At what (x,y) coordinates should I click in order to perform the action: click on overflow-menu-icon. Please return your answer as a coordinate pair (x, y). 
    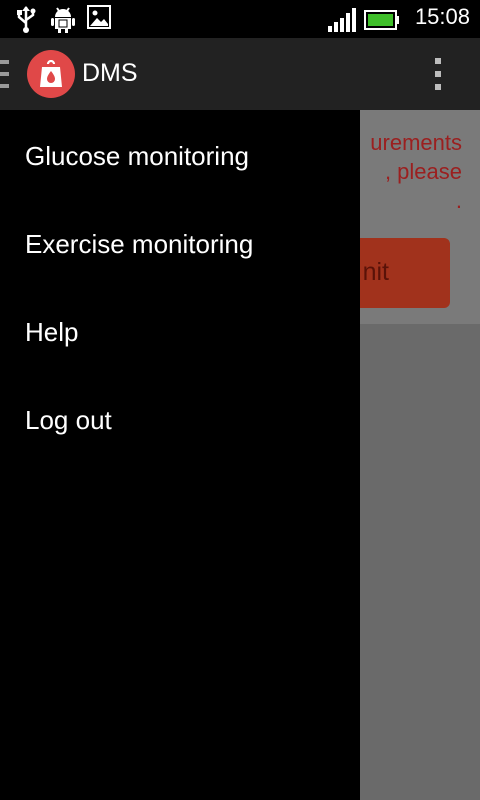
    Looking at the image, I should click on (438, 75).